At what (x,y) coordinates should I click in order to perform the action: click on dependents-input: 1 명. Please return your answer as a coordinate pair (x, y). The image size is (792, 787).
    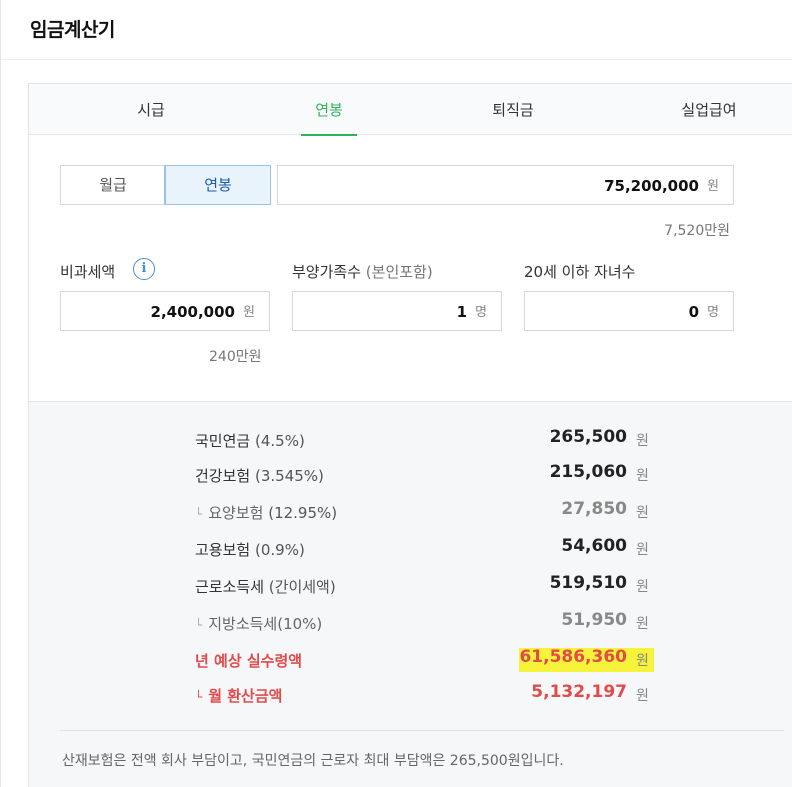
    Looking at the image, I should click on (397, 311).